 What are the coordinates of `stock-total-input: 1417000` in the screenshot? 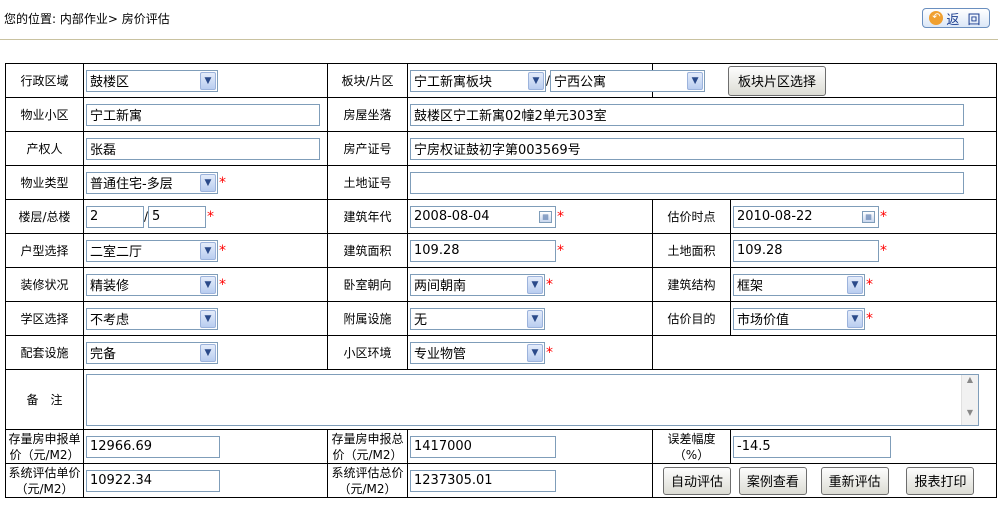 It's located at (483, 446).